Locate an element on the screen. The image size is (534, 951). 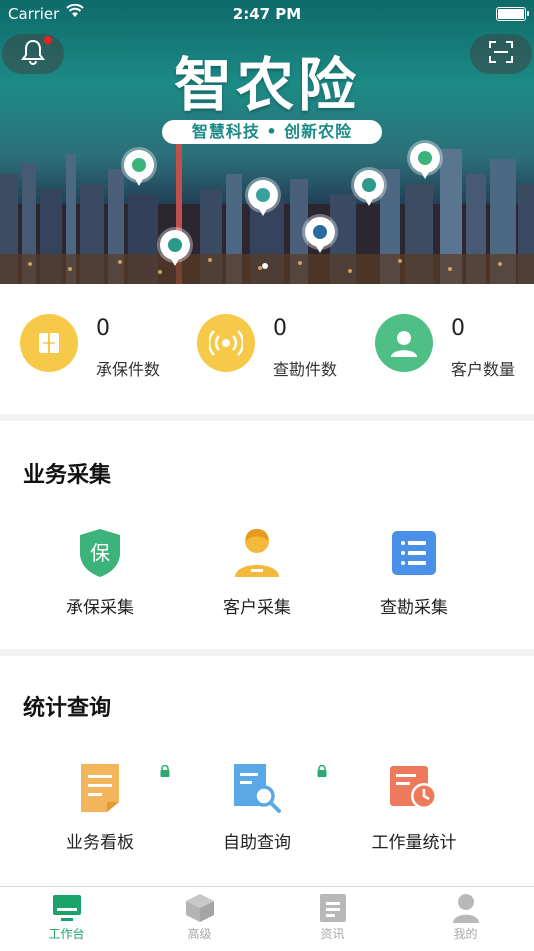
survey-list-icon is located at coordinates (414, 553).